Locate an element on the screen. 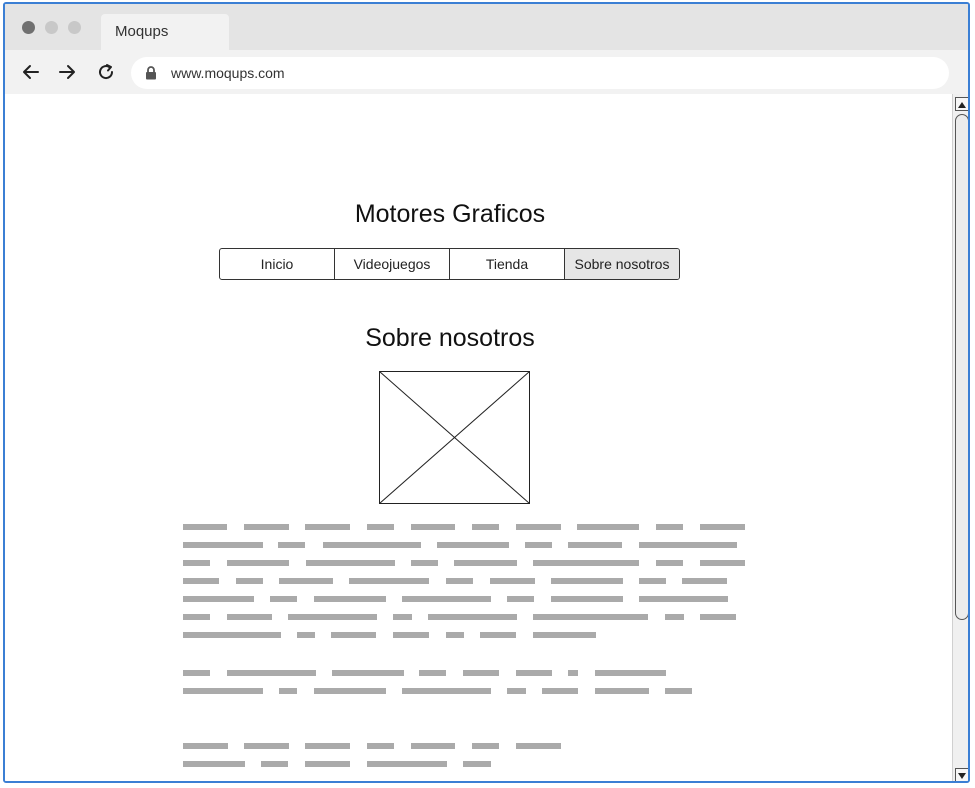 The height and width of the screenshot is (788, 975). reload-button is located at coordinates (106, 72).